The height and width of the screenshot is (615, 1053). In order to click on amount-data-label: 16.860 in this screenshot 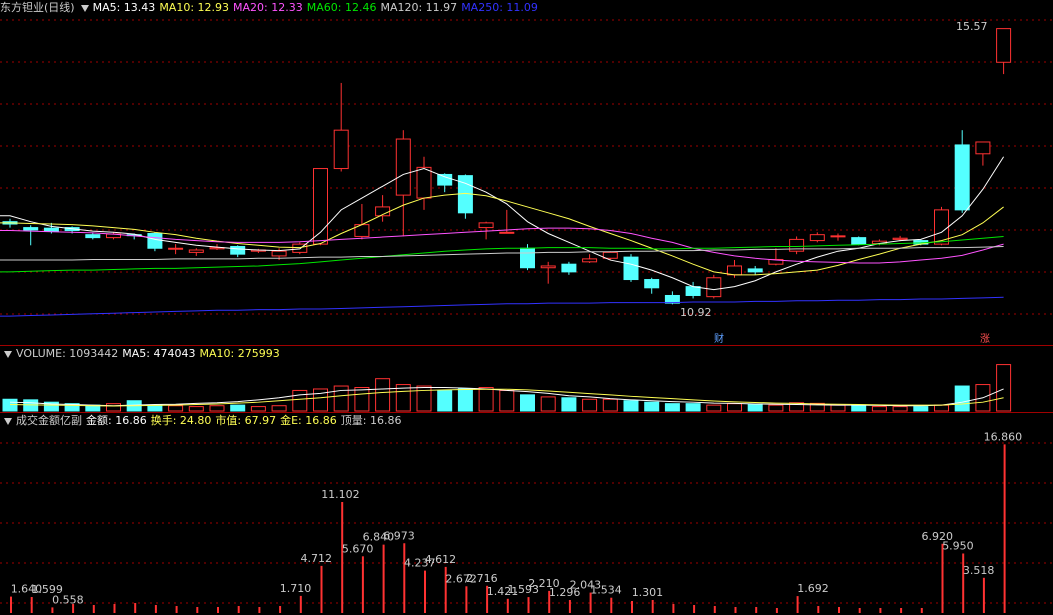, I will do `click(1003, 436)`.